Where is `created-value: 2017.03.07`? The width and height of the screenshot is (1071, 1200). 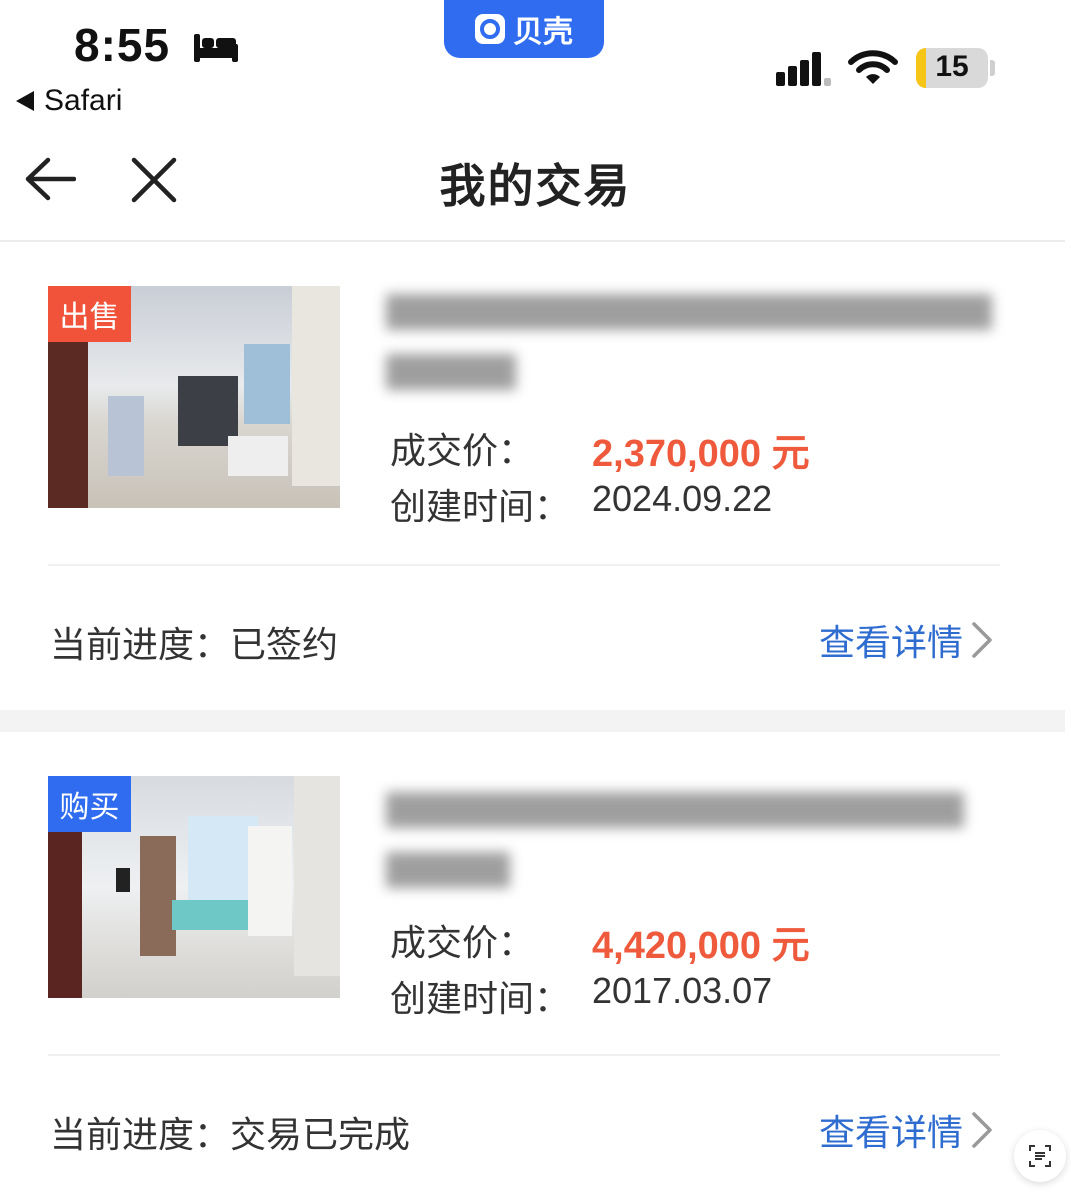
created-value: 2017.03.07 is located at coordinates (682, 990).